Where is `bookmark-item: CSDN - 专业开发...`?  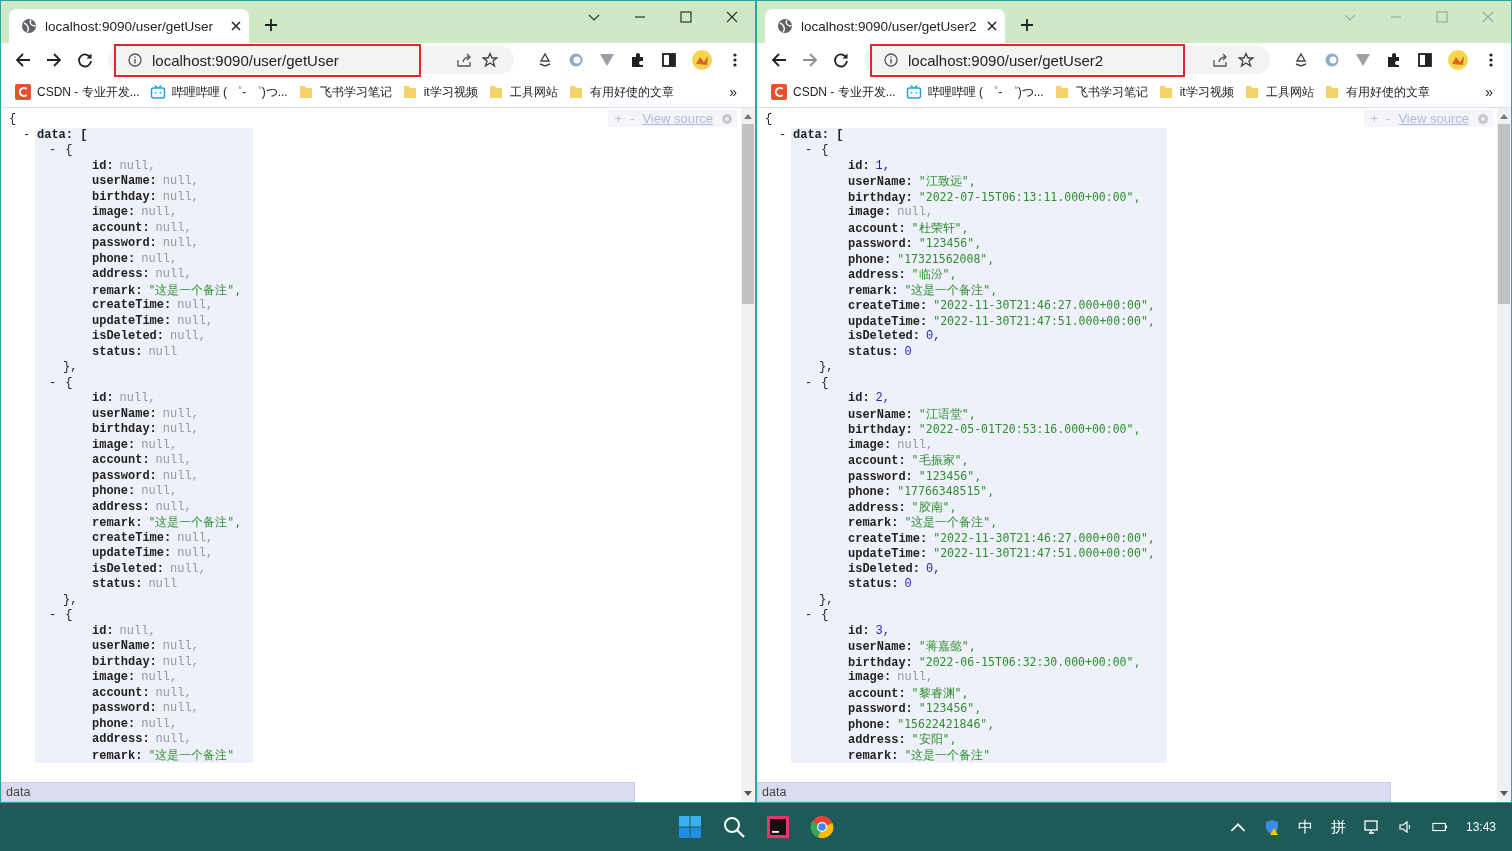
bookmark-item: CSDN - 专业开发... is located at coordinates (77, 92).